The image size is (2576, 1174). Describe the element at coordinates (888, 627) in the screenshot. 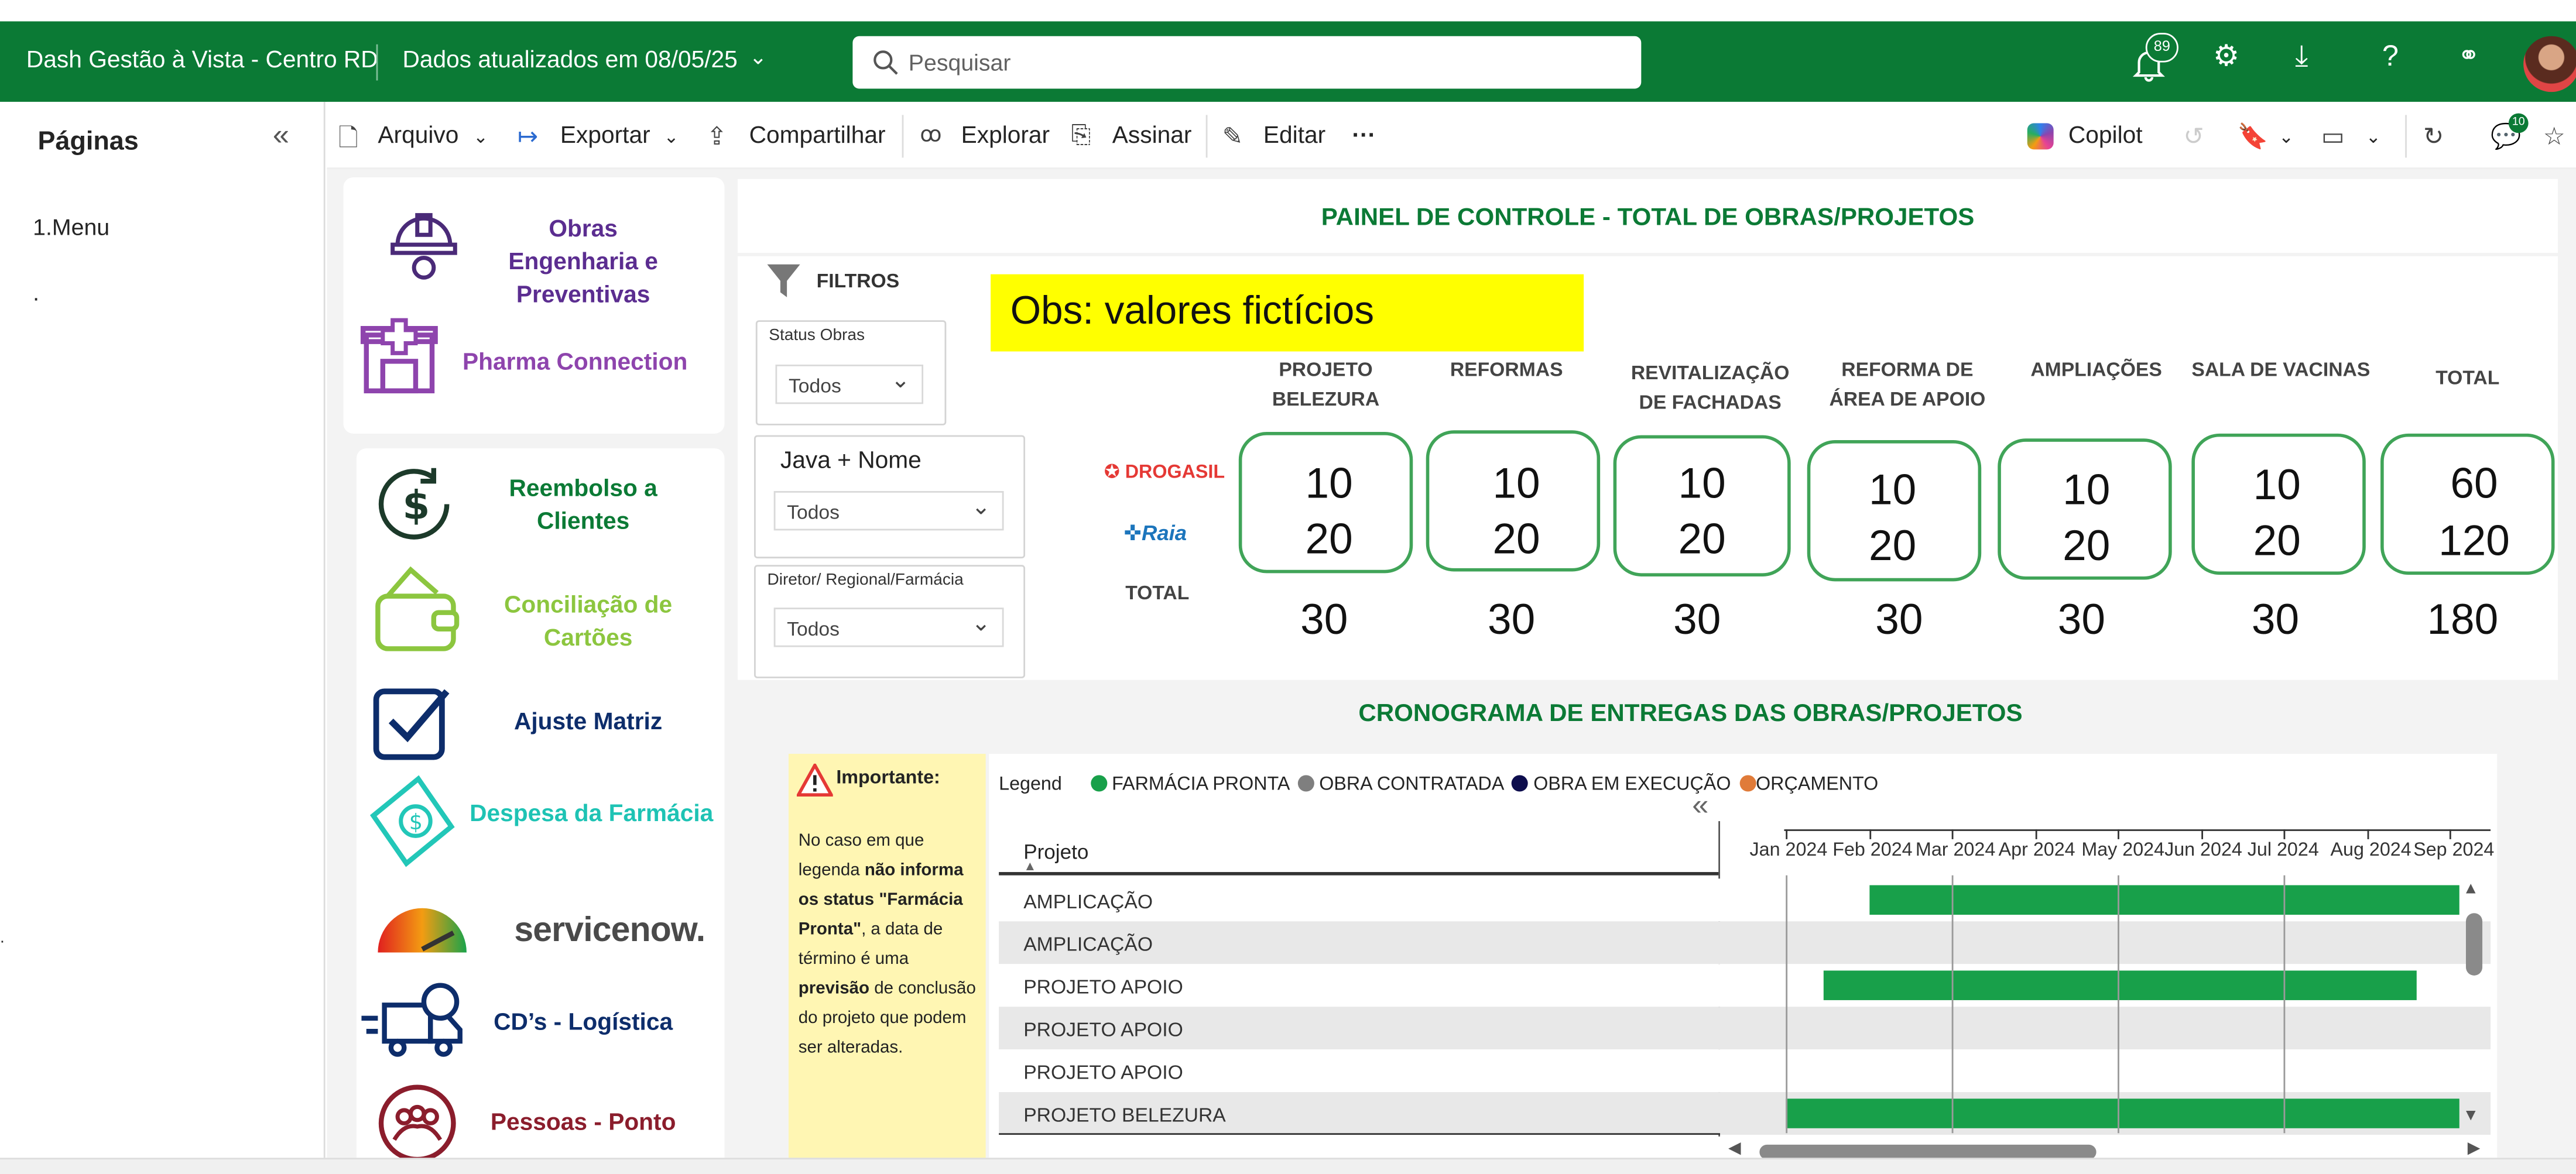

I see `filter-diretor-dropdown: Todos ⌄` at that location.